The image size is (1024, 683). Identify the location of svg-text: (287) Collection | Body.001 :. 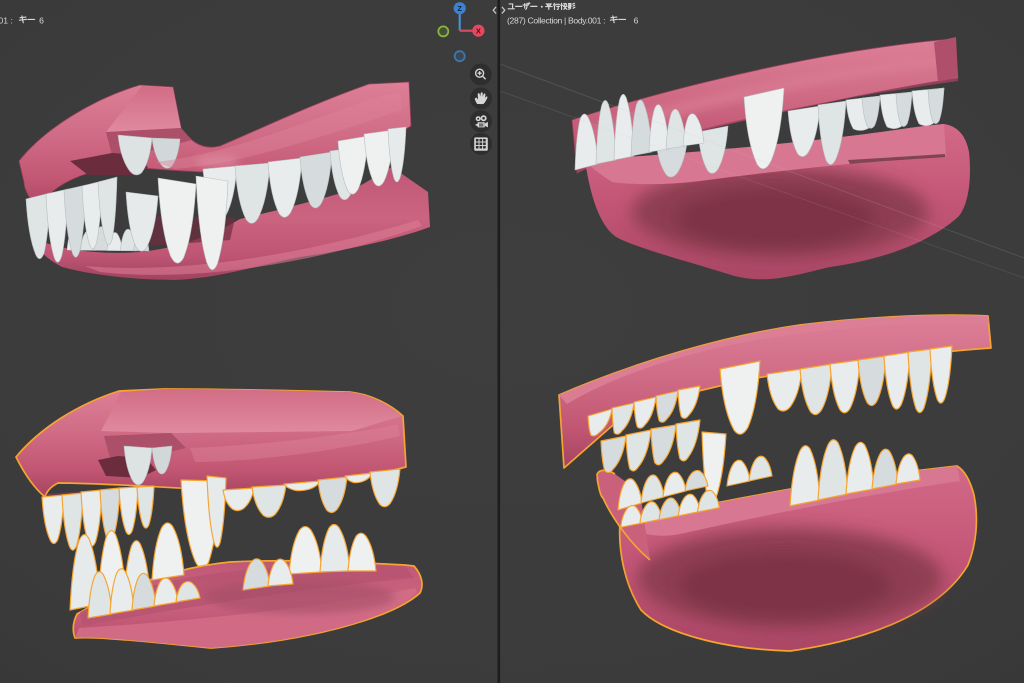
(556, 20).